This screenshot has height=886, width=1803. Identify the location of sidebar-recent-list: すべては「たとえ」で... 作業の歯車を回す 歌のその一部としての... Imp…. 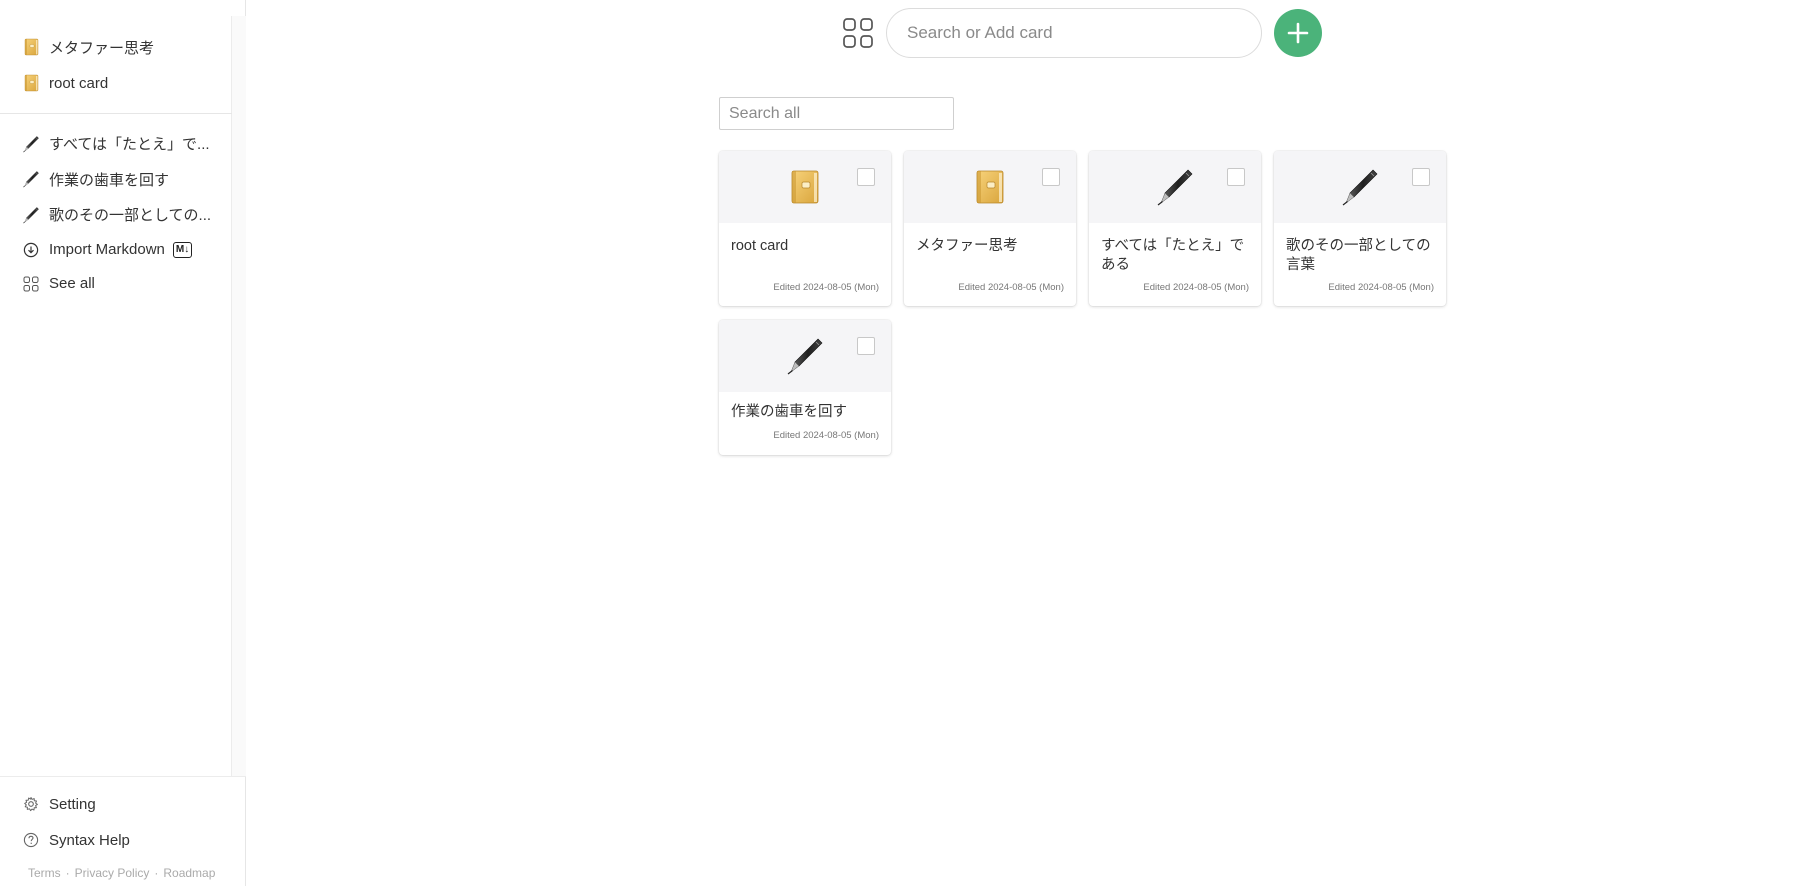
(116, 213).